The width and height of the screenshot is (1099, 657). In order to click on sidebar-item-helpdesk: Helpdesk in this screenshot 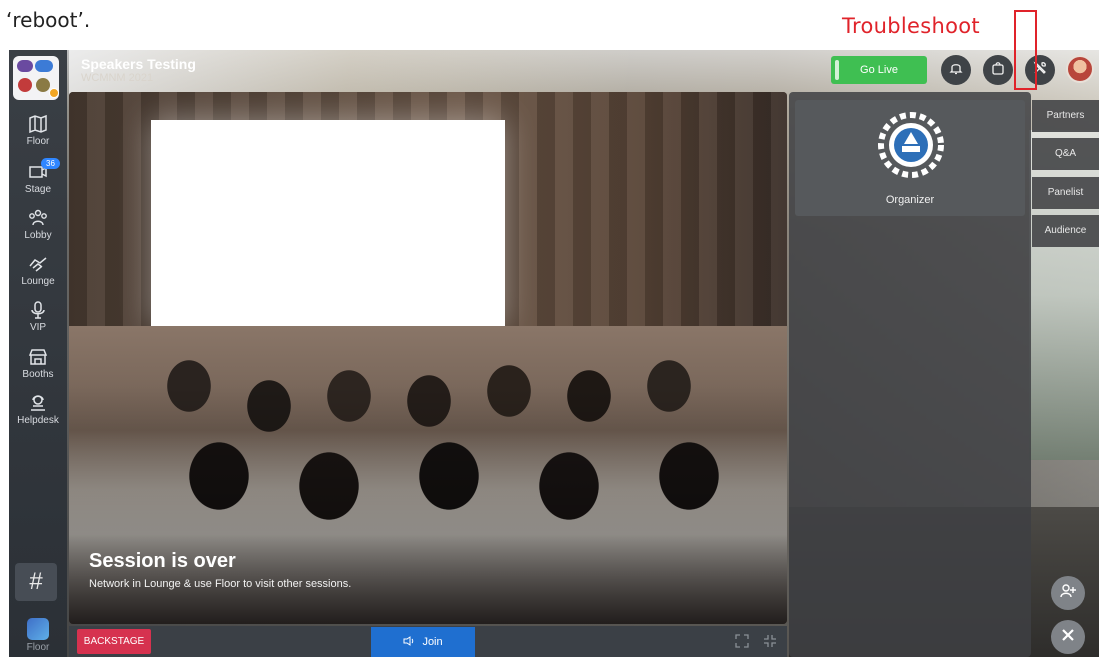, I will do `click(38, 409)`.